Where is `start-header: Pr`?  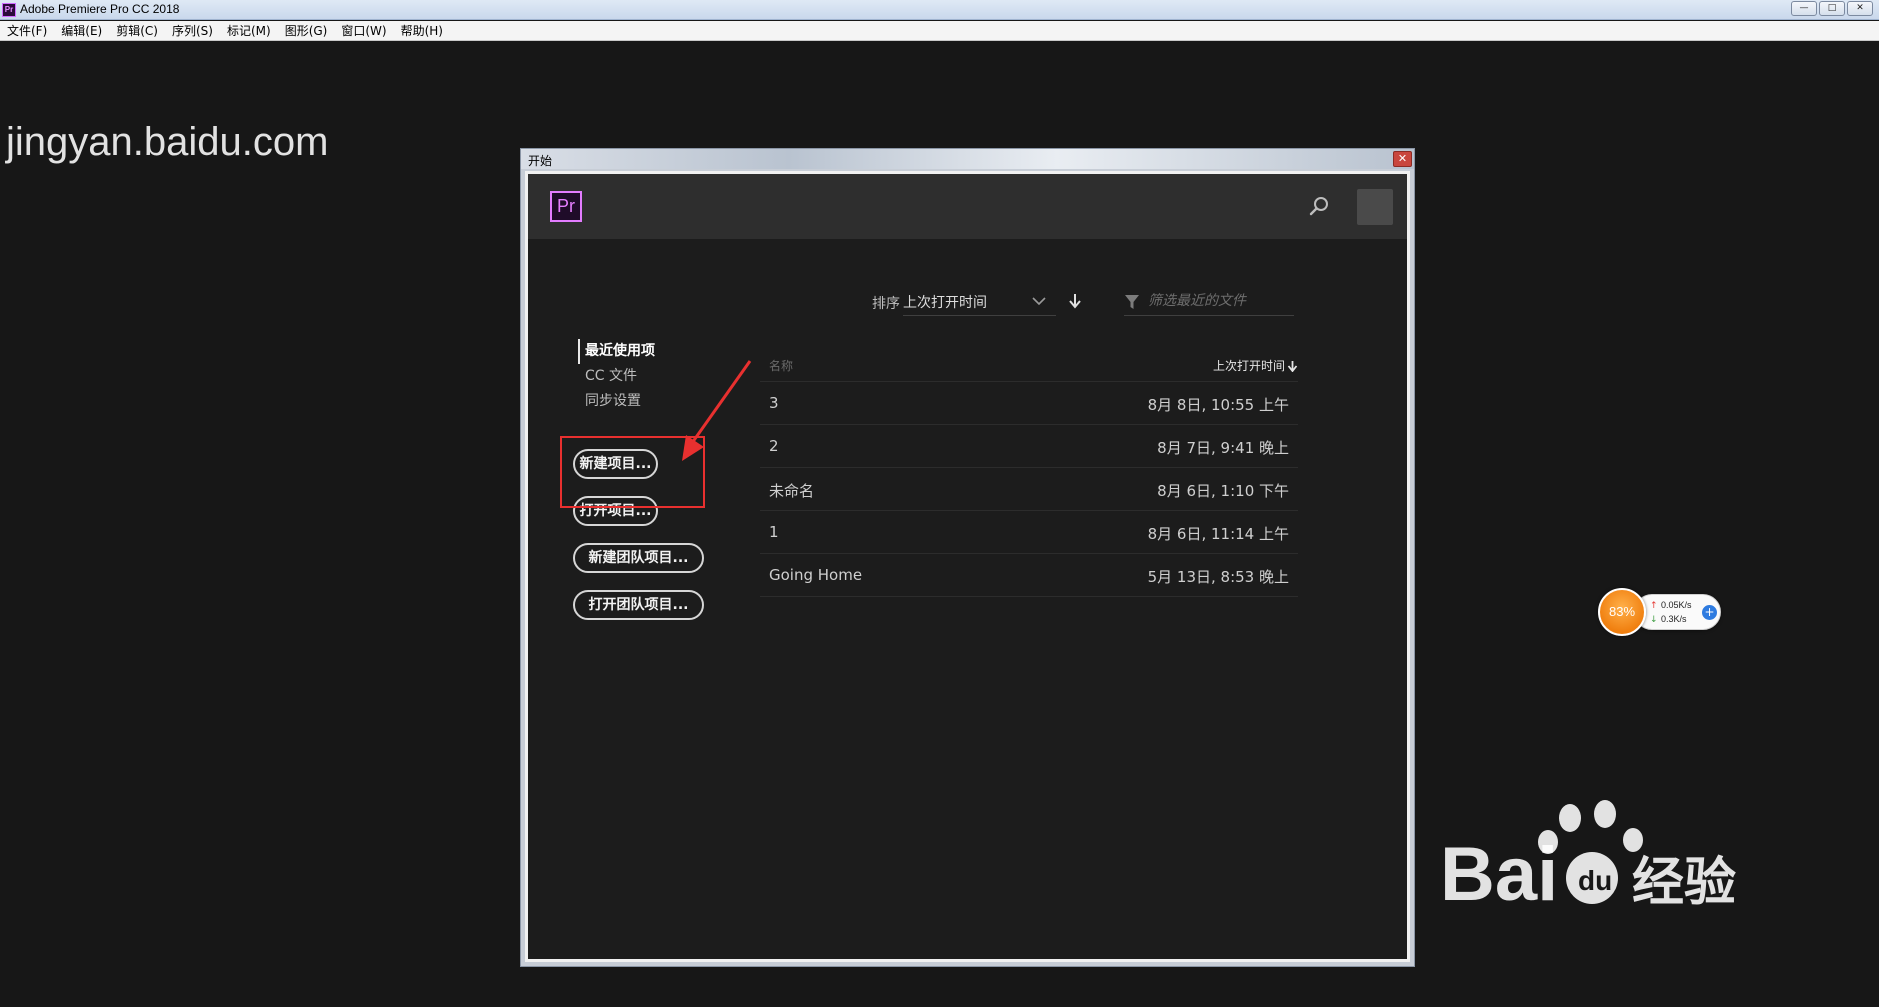 start-header: Pr is located at coordinates (967, 206).